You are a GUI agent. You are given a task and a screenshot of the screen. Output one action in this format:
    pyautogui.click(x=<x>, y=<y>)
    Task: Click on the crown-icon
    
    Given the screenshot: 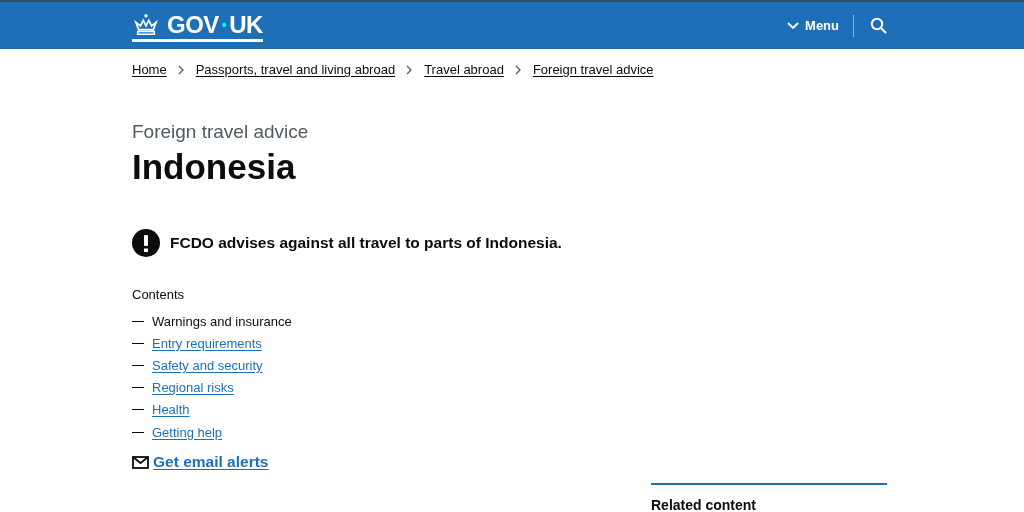 What is the action you would take?
    pyautogui.click(x=146, y=25)
    